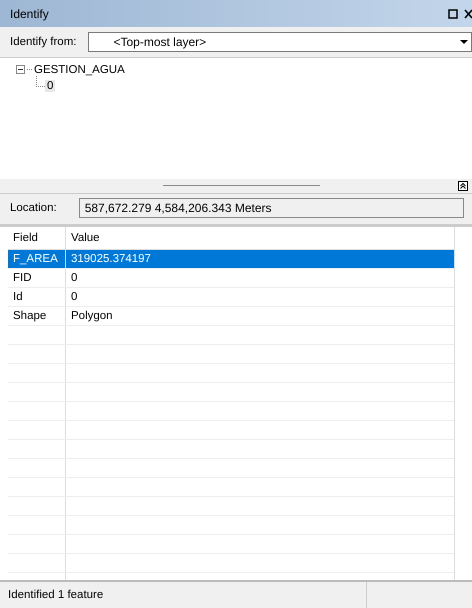  What do you see at coordinates (22, 278) in the screenshot?
I see `table-cell: FID` at bounding box center [22, 278].